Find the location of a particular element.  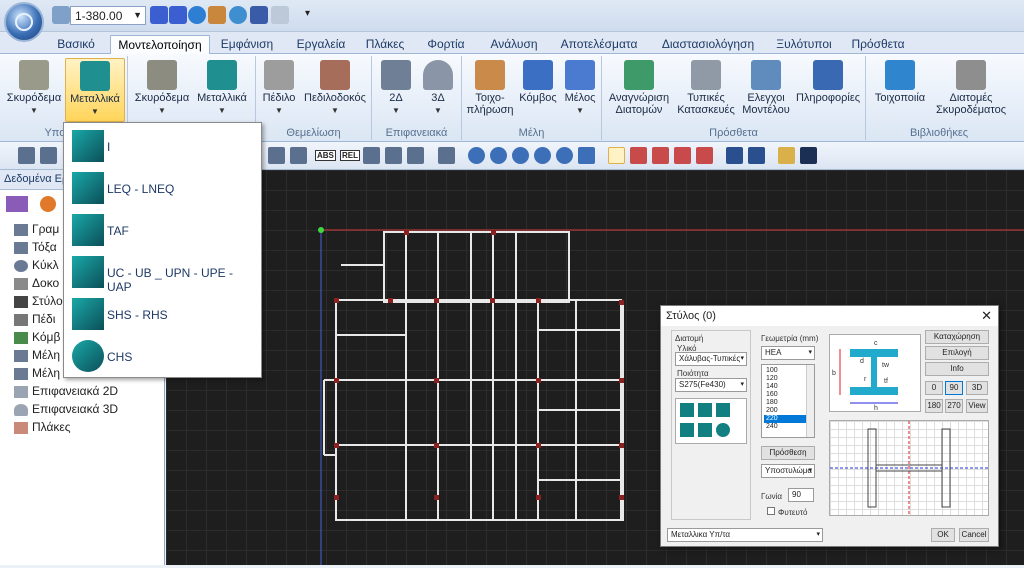

masonry-button: Τοιχοποιία is located at coordinates (900, 90).